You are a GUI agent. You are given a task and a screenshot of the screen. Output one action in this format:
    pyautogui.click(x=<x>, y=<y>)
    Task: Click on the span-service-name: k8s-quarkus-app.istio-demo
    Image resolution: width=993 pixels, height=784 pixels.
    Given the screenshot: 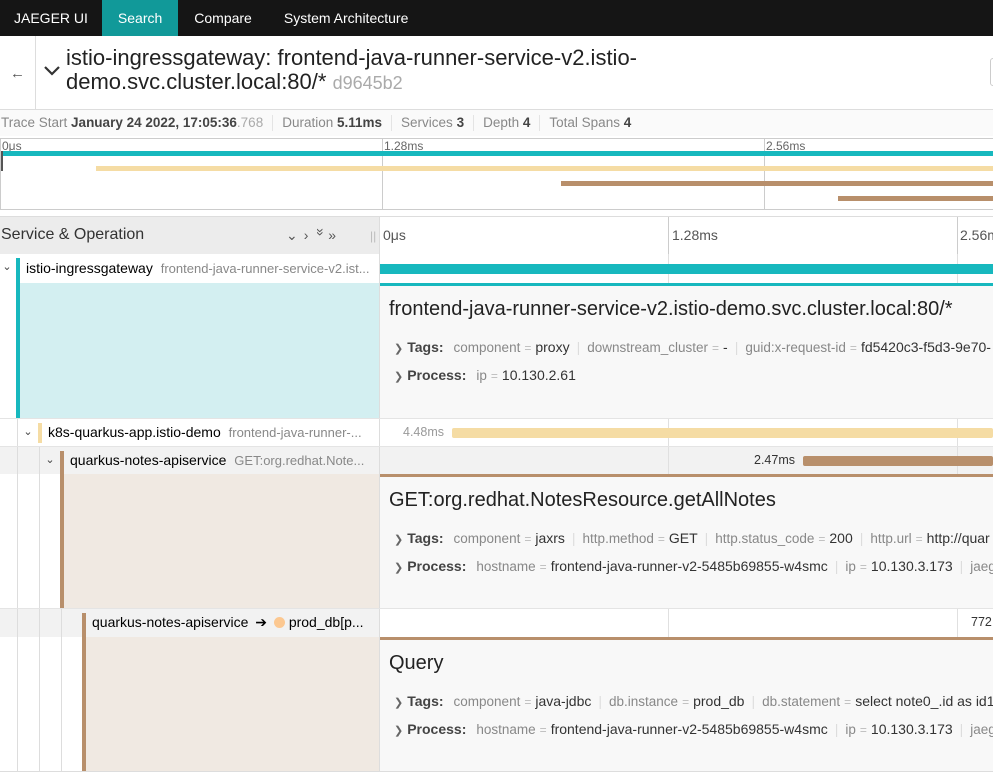 What is the action you would take?
    pyautogui.click(x=134, y=432)
    